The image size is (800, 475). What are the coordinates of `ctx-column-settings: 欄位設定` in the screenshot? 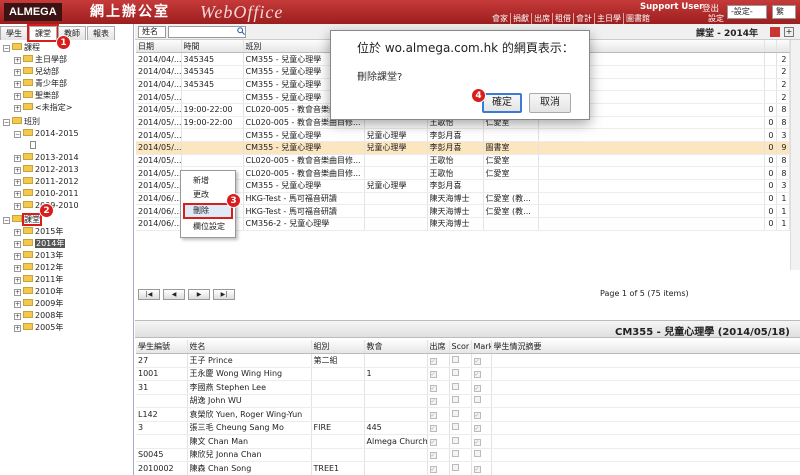 It's located at (208, 227).